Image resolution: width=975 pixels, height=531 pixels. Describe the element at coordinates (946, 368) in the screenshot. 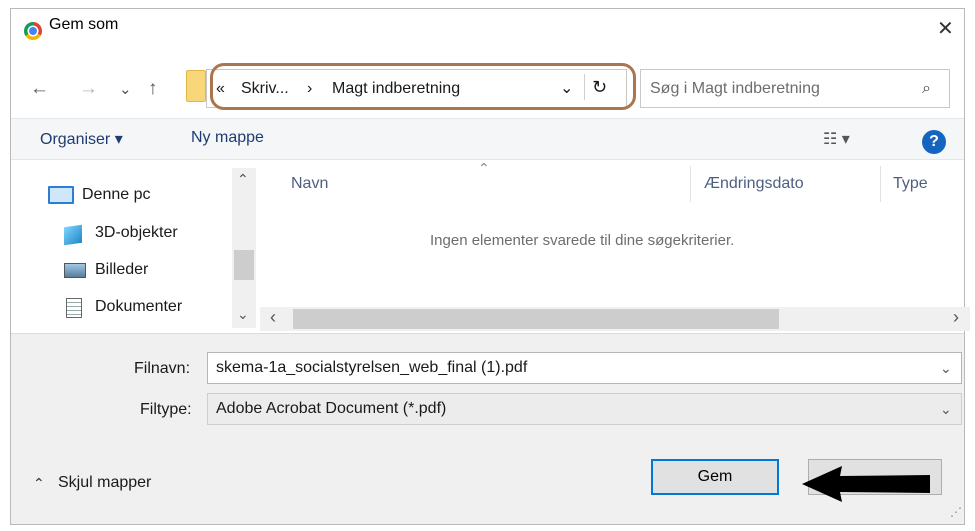

I see `filename-dropdown-icon: ⌄` at that location.